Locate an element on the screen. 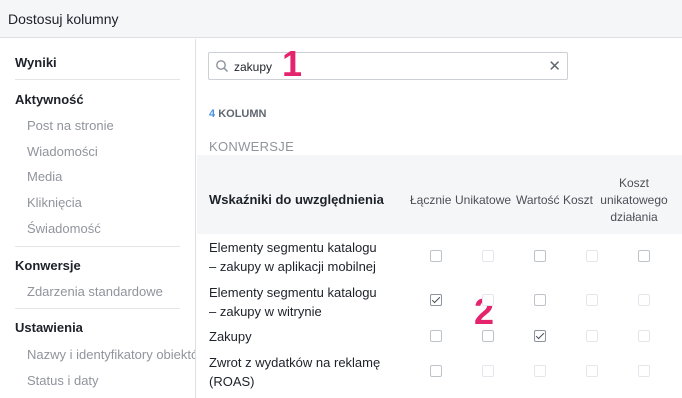 This screenshot has width=682, height=398. table-row-label-line: – zakupy w witrynie is located at coordinates (265, 311).